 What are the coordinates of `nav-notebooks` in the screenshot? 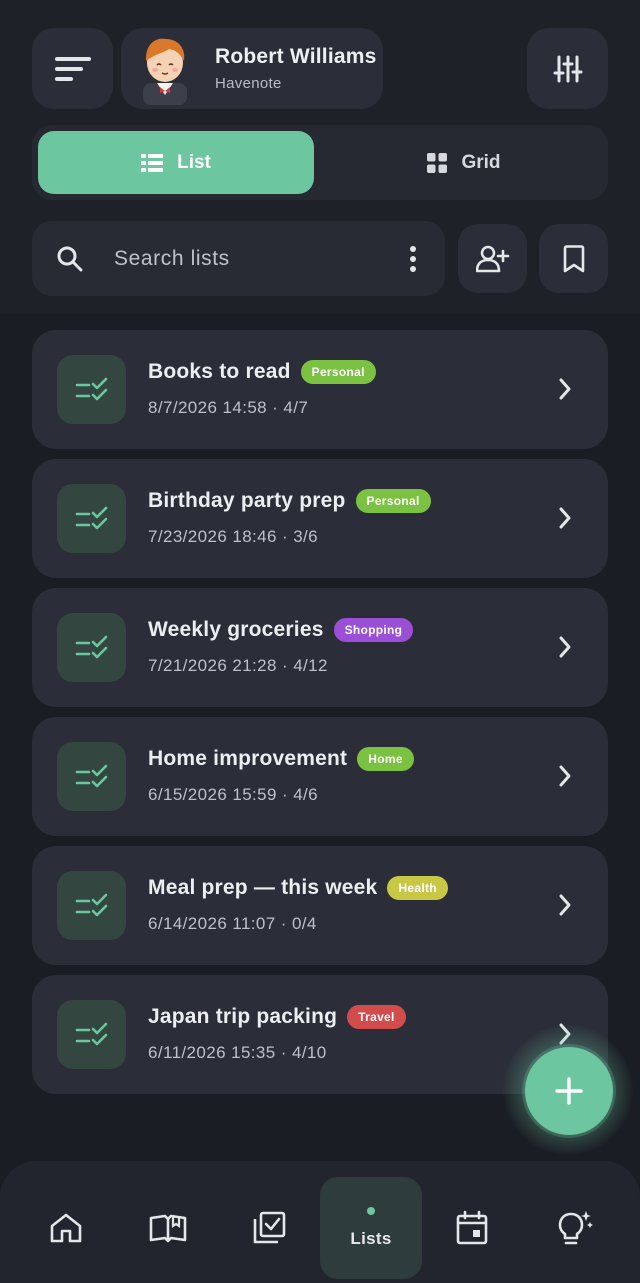 It's located at (168, 1228).